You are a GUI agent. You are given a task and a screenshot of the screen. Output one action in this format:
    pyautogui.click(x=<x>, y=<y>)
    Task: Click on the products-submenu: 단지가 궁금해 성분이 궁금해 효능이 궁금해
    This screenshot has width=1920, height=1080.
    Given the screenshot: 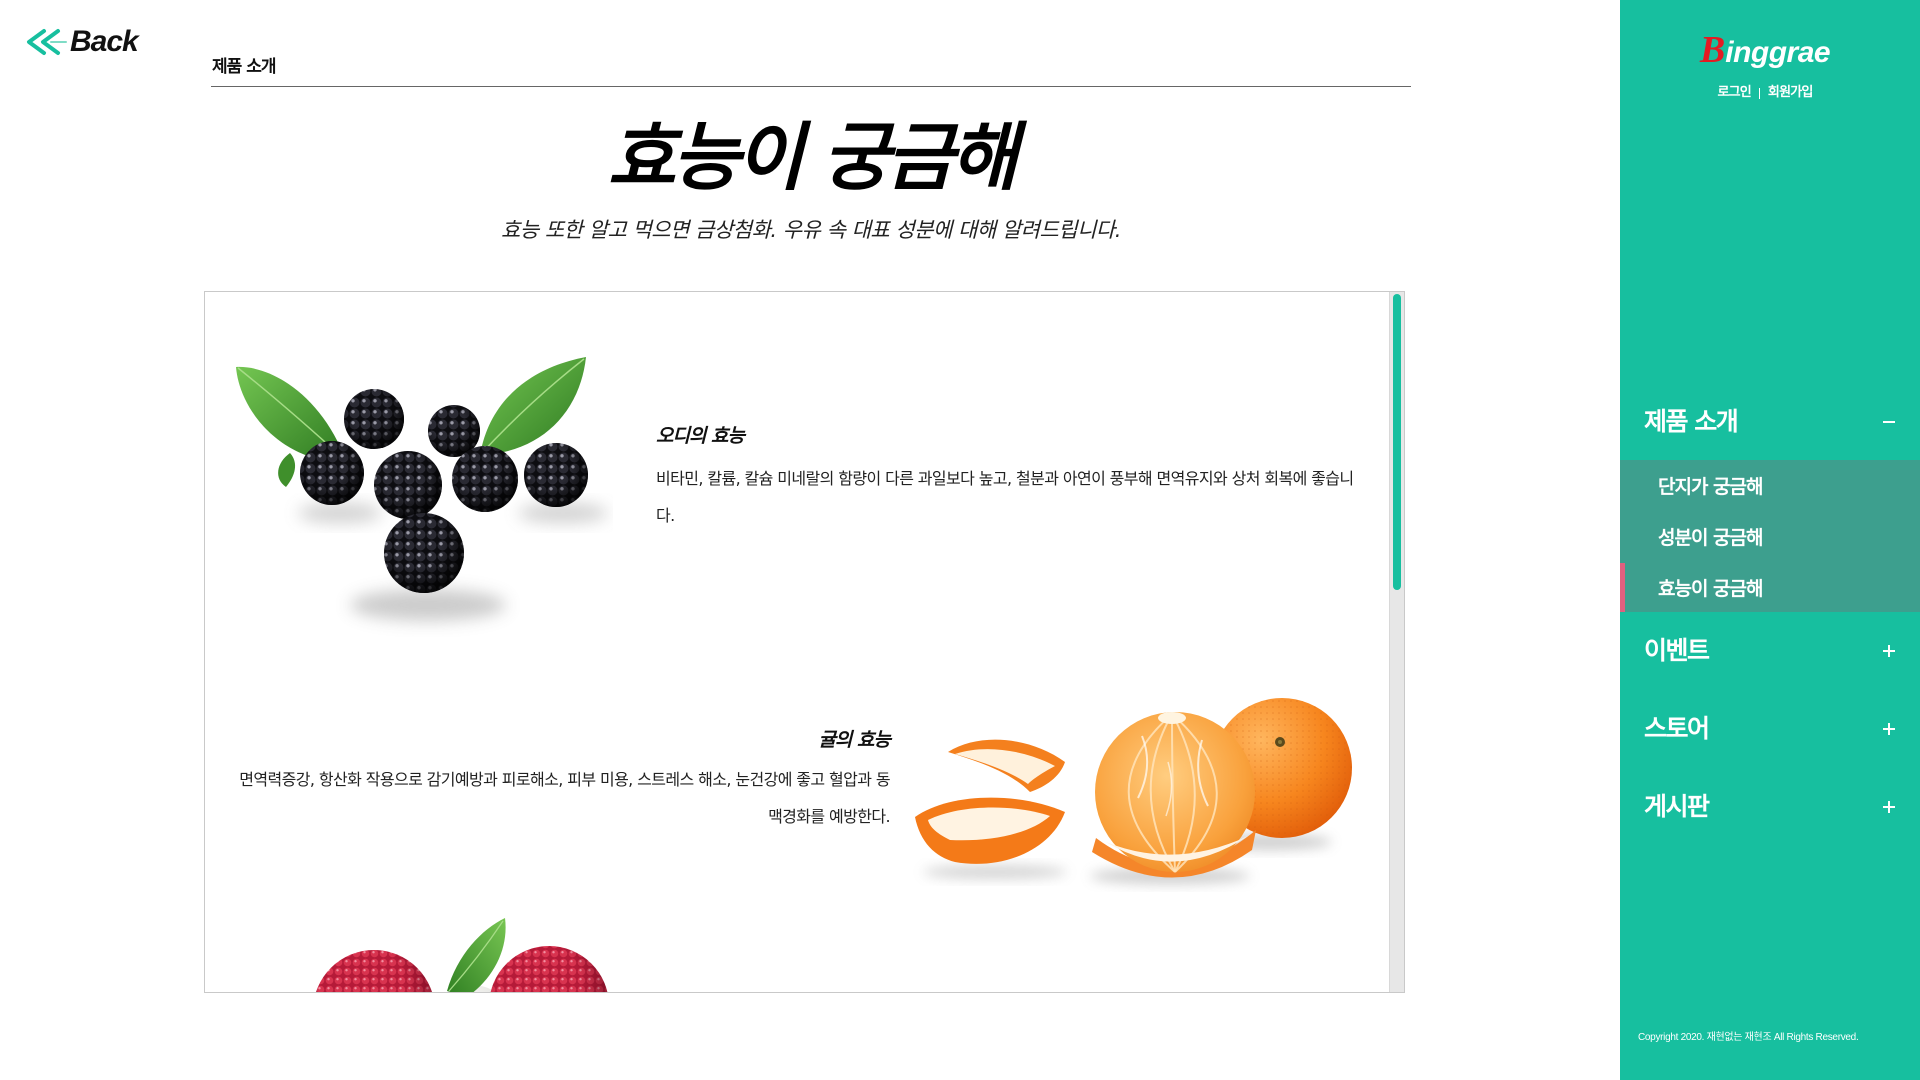 What is the action you would take?
    pyautogui.click(x=1770, y=536)
    